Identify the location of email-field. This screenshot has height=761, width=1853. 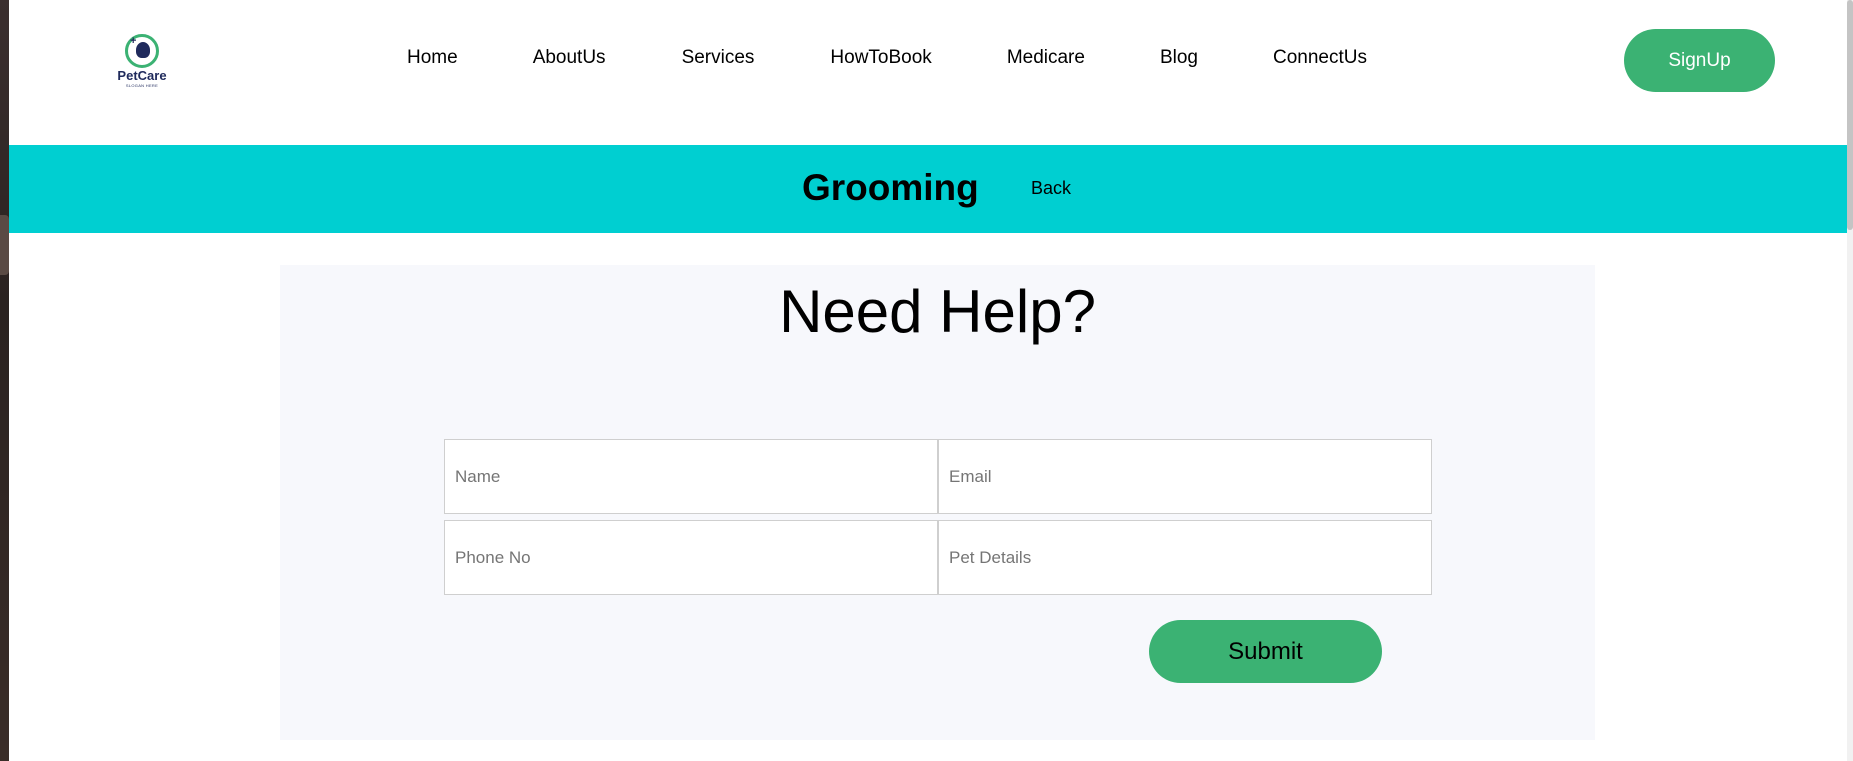
(1185, 476).